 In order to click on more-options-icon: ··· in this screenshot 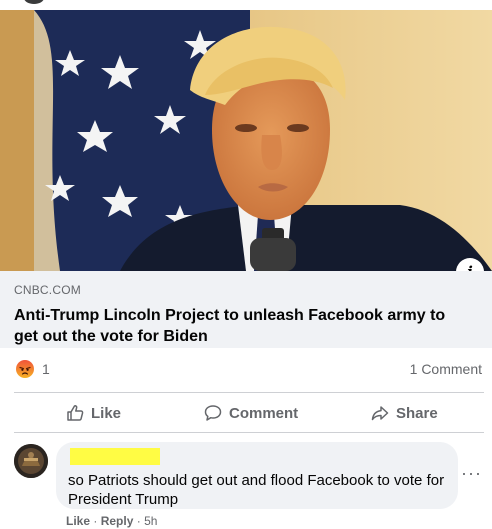, I will do `click(471, 473)`.